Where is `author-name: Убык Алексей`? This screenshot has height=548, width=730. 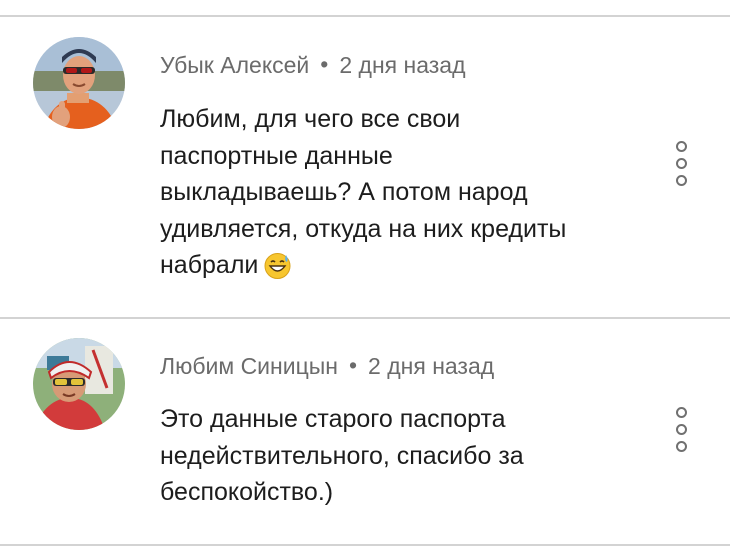
author-name: Убык Алексей is located at coordinates (234, 65).